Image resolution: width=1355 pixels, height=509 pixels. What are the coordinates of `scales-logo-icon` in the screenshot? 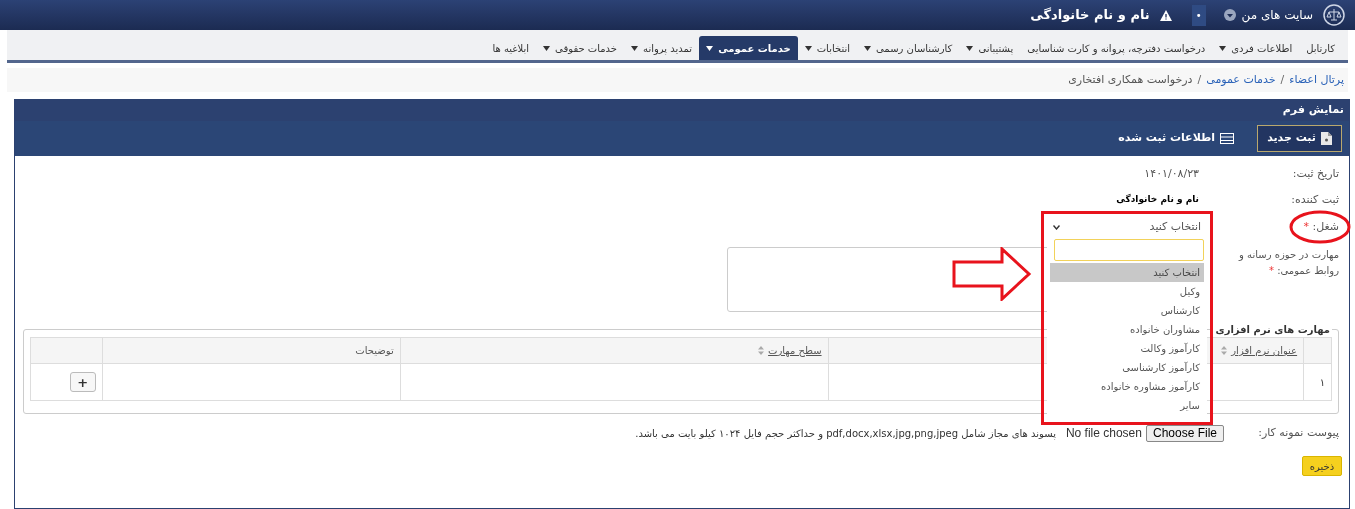 It's located at (1334, 15).